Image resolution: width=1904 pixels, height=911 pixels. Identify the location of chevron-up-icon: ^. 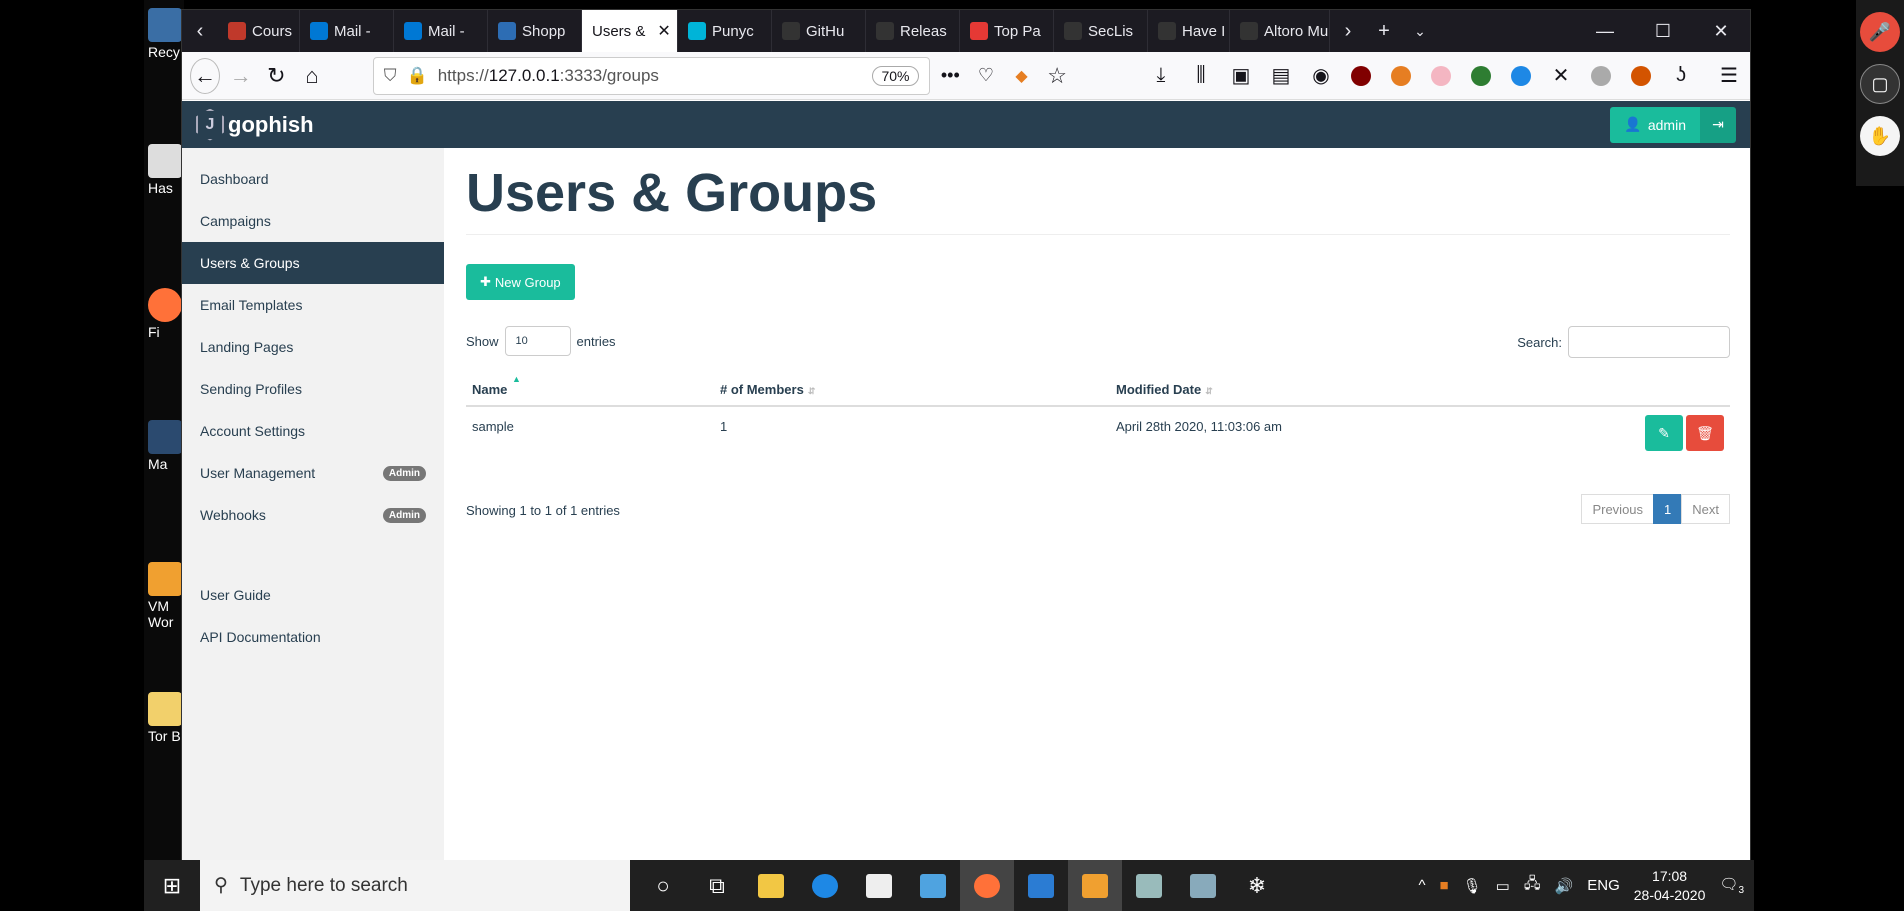
(1421, 885).